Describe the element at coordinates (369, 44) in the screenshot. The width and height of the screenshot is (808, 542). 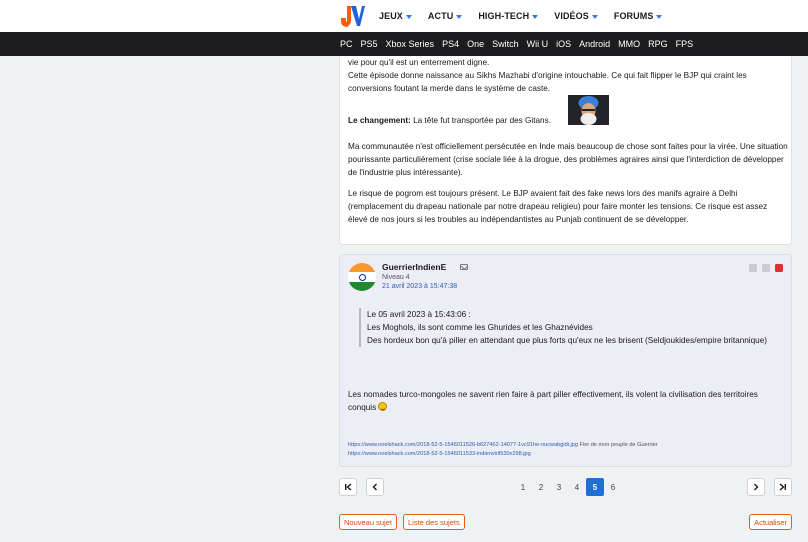
I see `platform-ps5: PS5` at that location.